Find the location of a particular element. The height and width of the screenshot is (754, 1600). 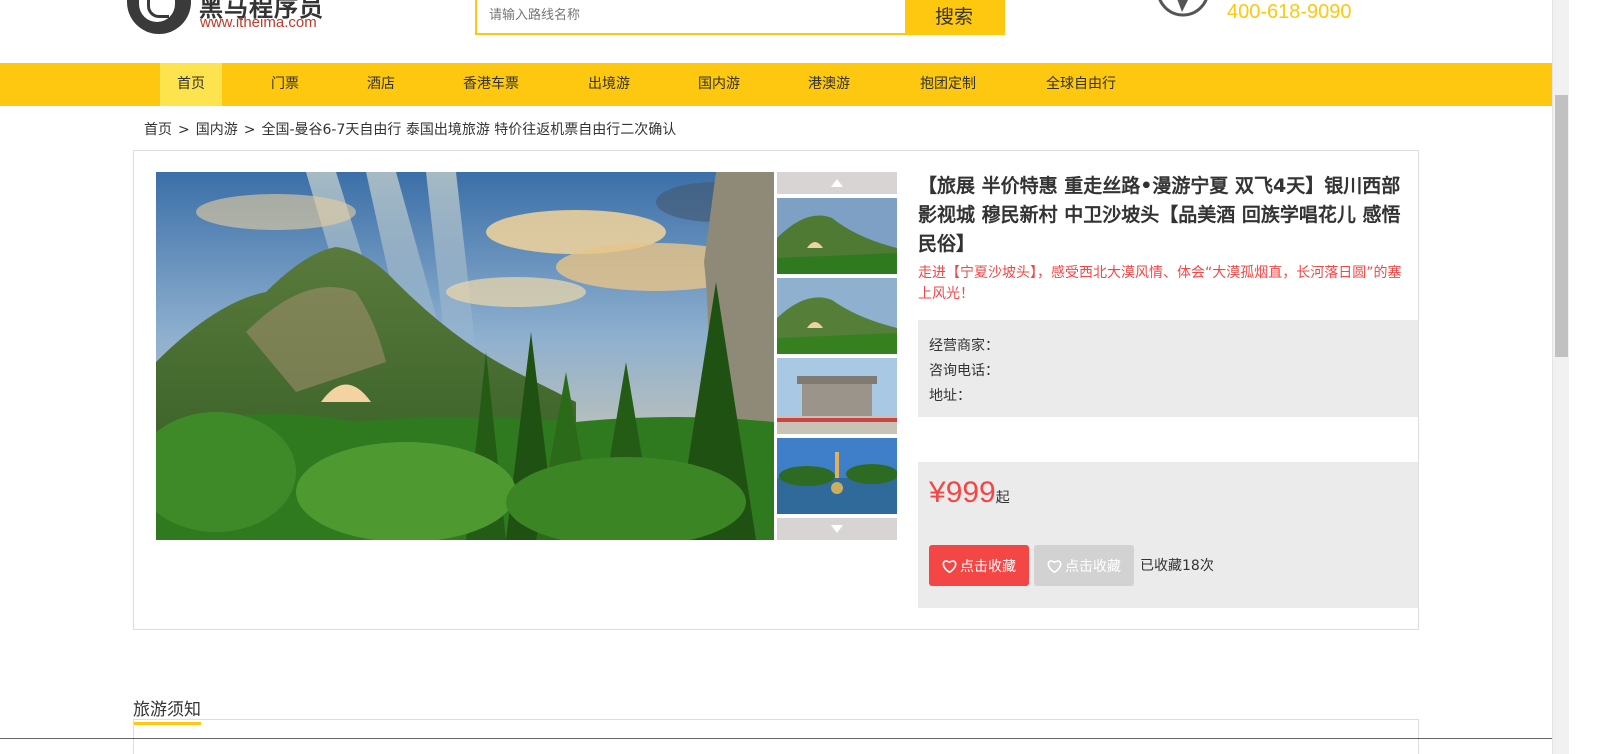

breadcrumb: 首页 > 国内游 > 全国-曼谷6-7天自由行 泰国出境旅游 特价往返机票自由行二次确认 is located at coordinates (410, 129).